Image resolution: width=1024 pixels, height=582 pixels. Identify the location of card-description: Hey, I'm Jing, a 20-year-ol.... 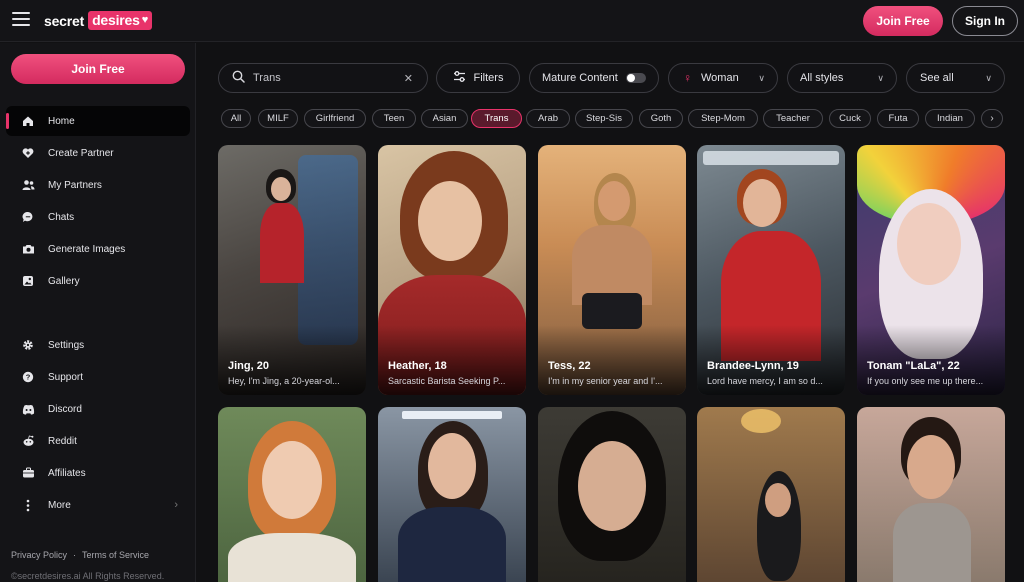
(284, 381).